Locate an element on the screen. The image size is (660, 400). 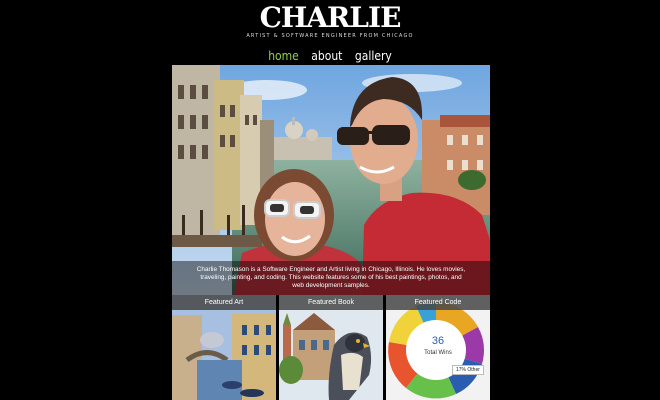
featured-art-card: Featured Art is located at coordinates (224, 347).